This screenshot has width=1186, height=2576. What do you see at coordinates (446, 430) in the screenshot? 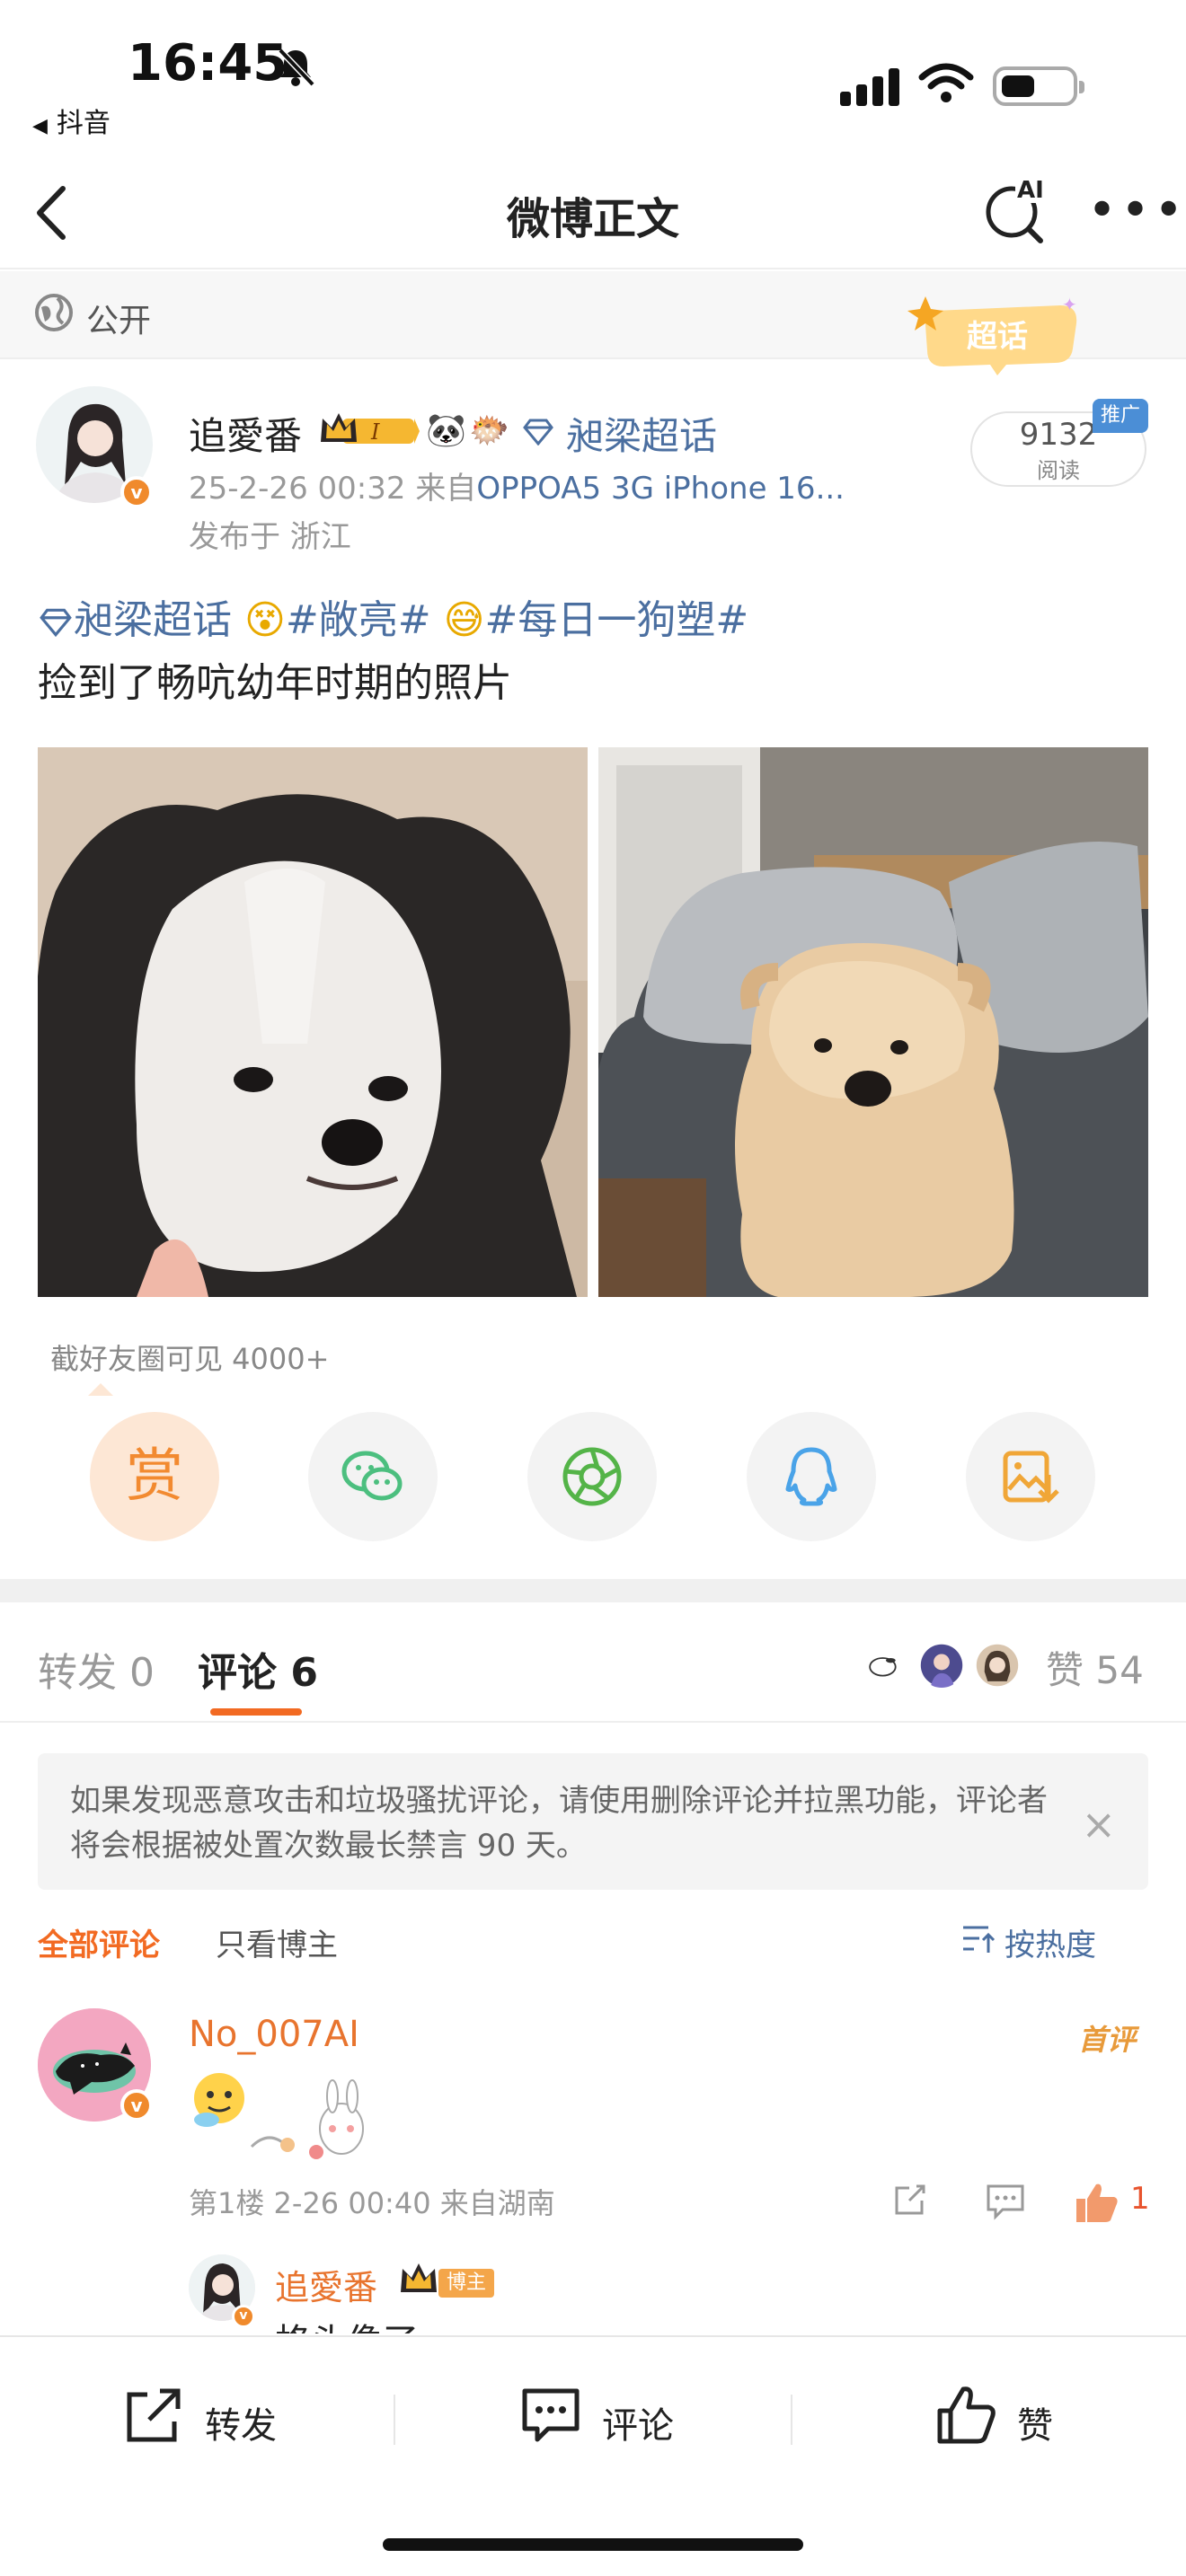
I see `panda-icon: 🐼` at bounding box center [446, 430].